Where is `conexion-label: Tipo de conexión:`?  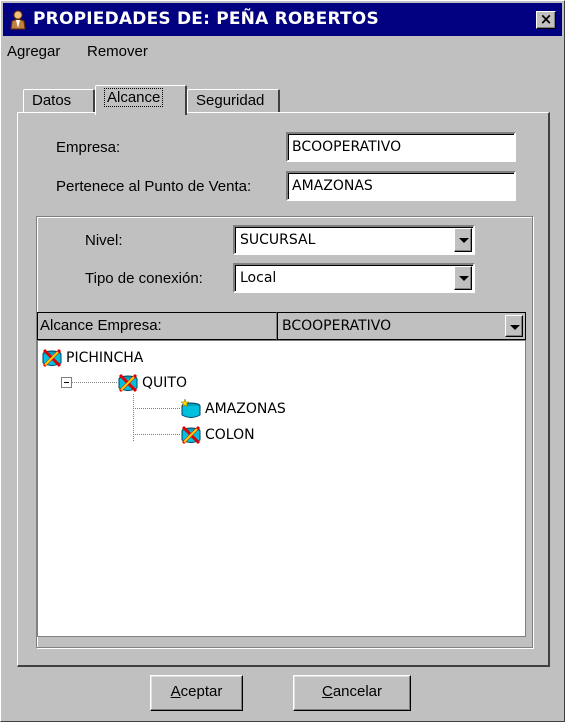
conexion-label: Tipo de conexión: is located at coordinates (144, 278).